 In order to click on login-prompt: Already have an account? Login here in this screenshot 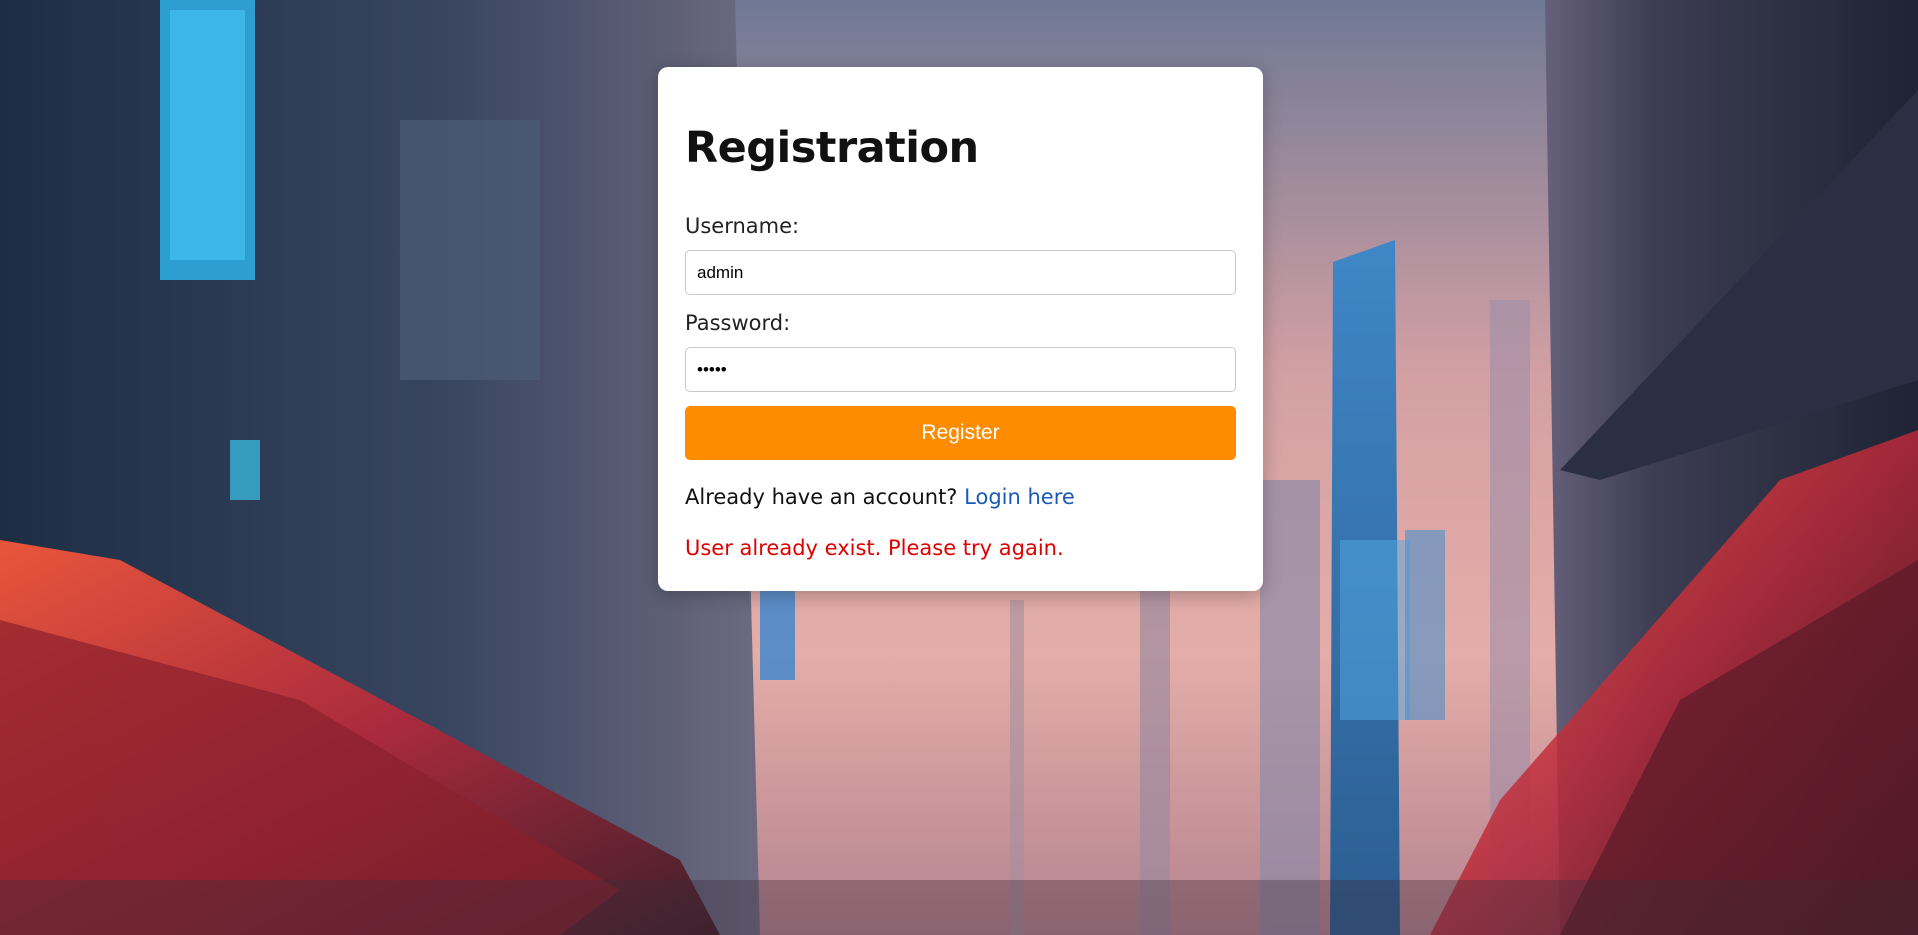, I will do `click(880, 497)`.